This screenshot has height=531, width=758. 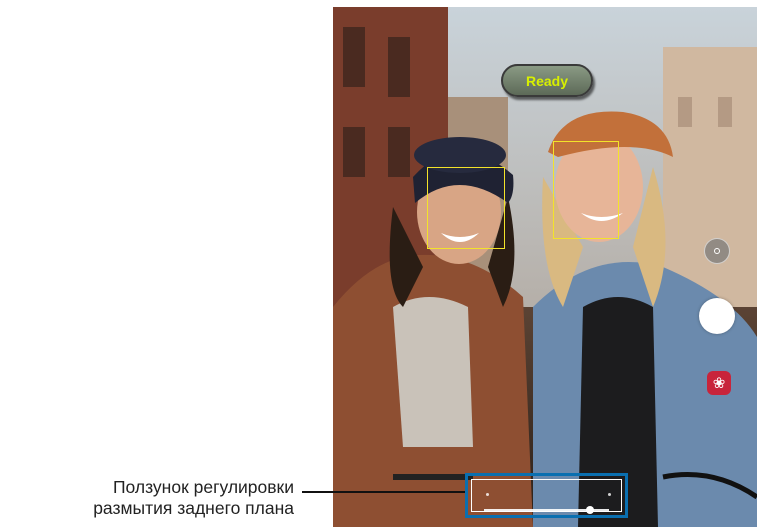 I want to click on callout-label-line2: размытия заднего плана, so click(x=193, y=508).